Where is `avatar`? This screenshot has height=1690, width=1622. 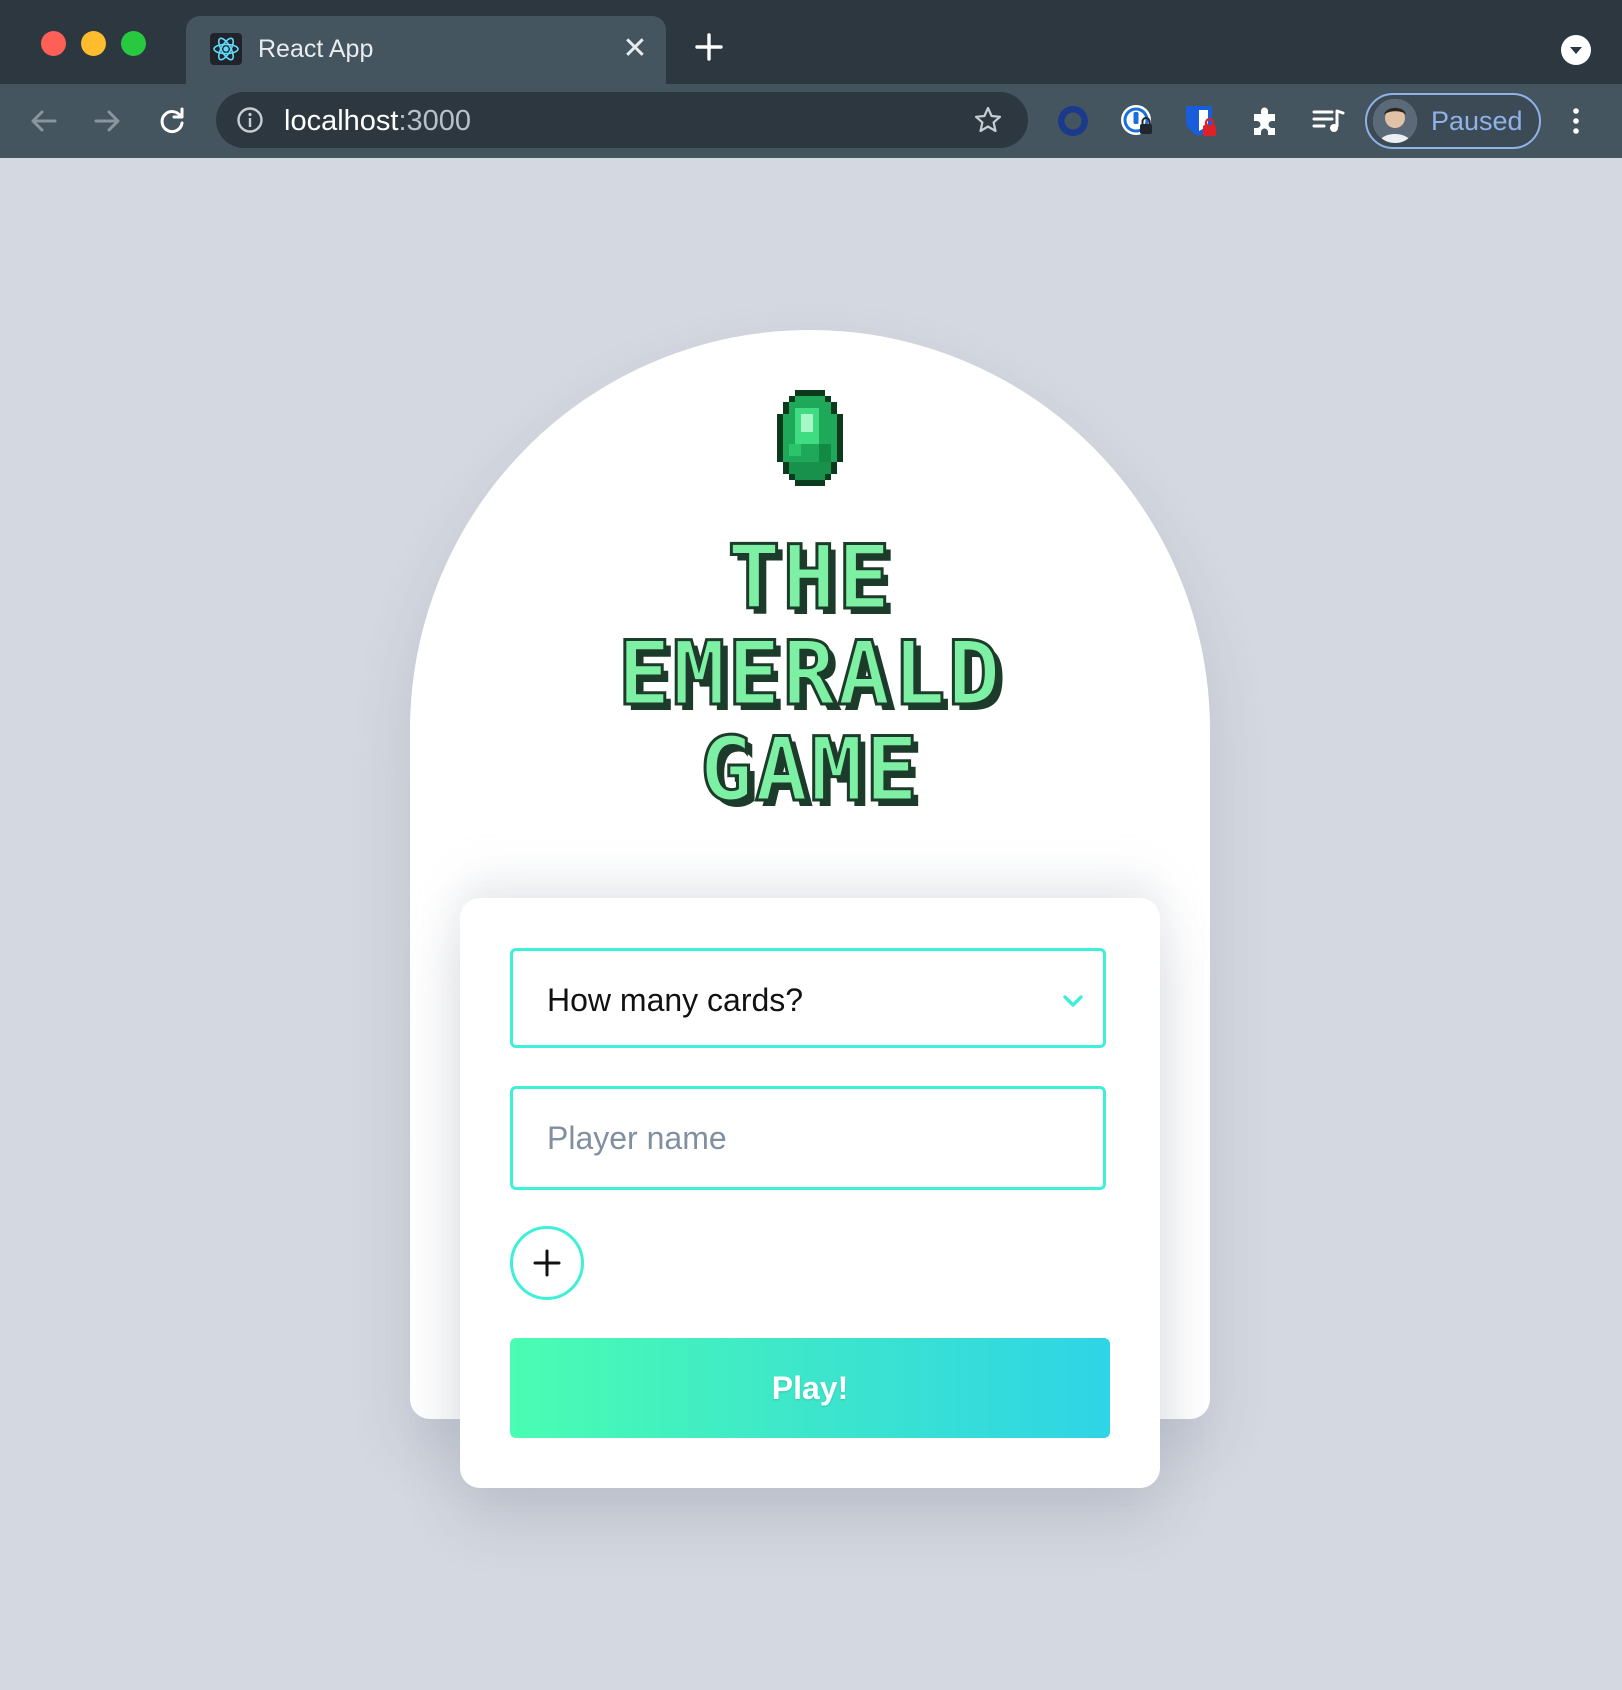 avatar is located at coordinates (1395, 121).